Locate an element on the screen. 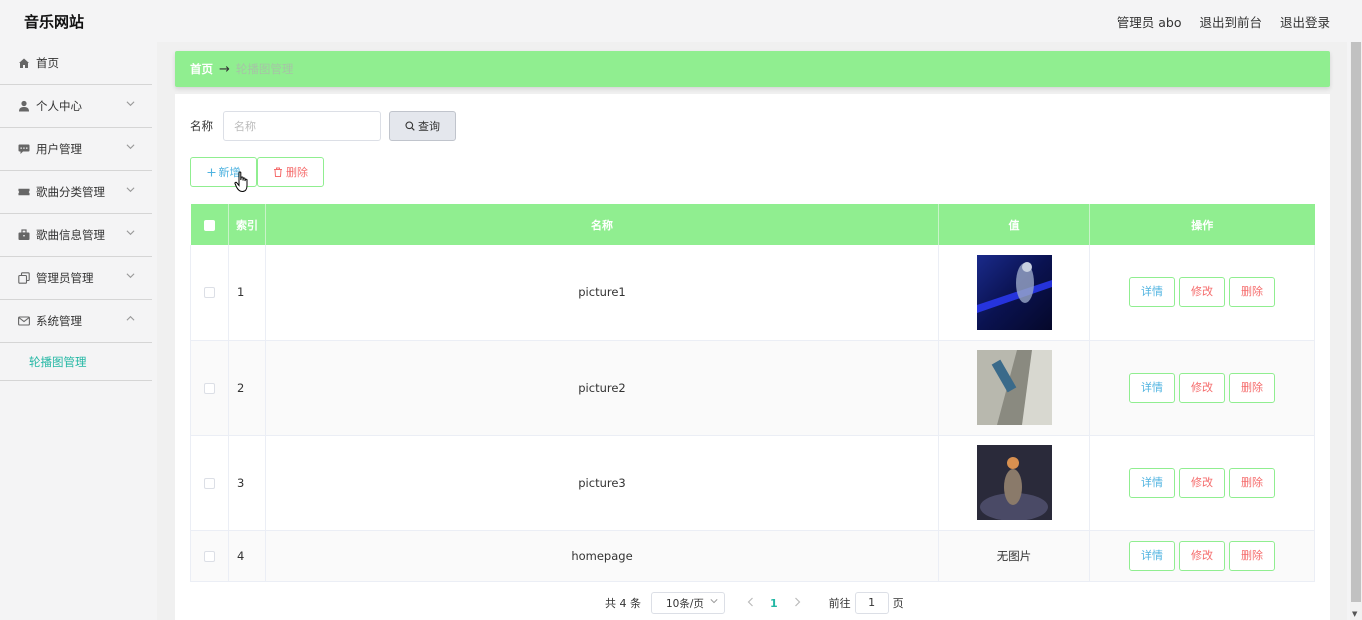 The width and height of the screenshot is (1362, 620). table-row: 2 picture2 详情 修改 删除 is located at coordinates (752, 388).